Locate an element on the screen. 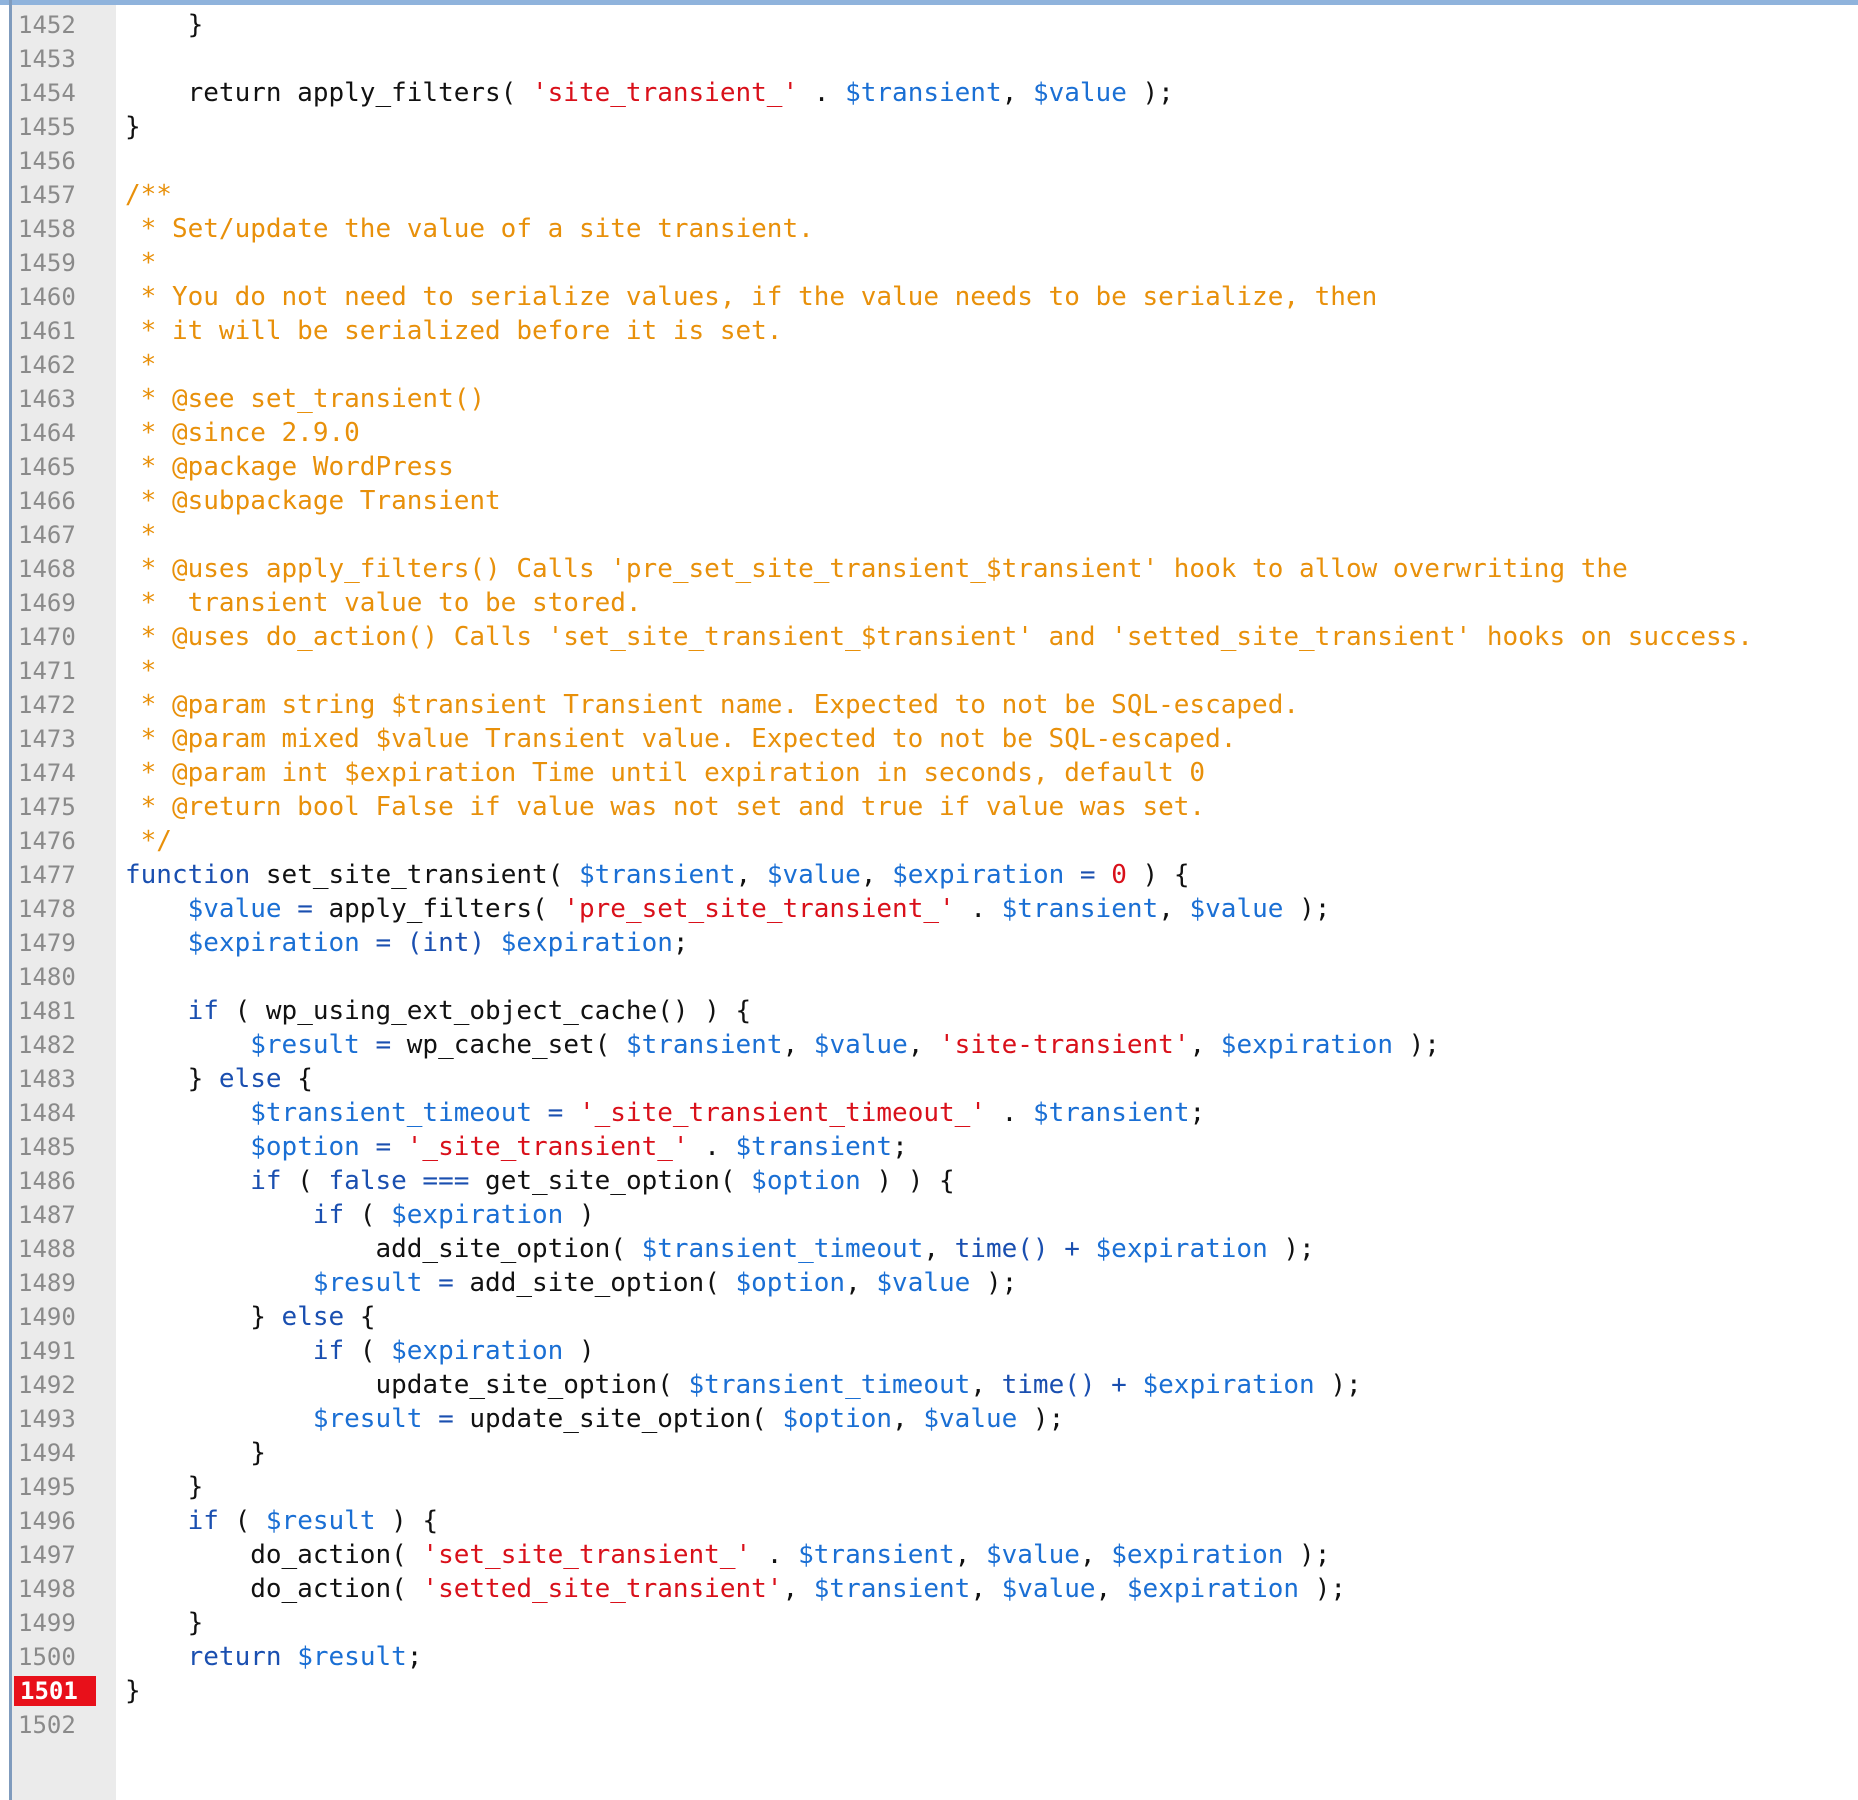  code-text: * @package WordPress is located at coordinates (289, 467).